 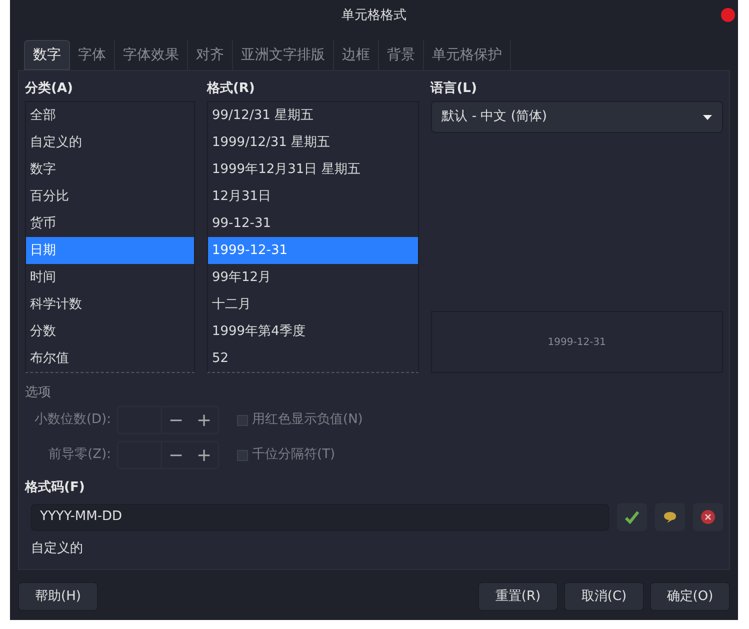 I want to click on list-item: 百分比, so click(x=110, y=196).